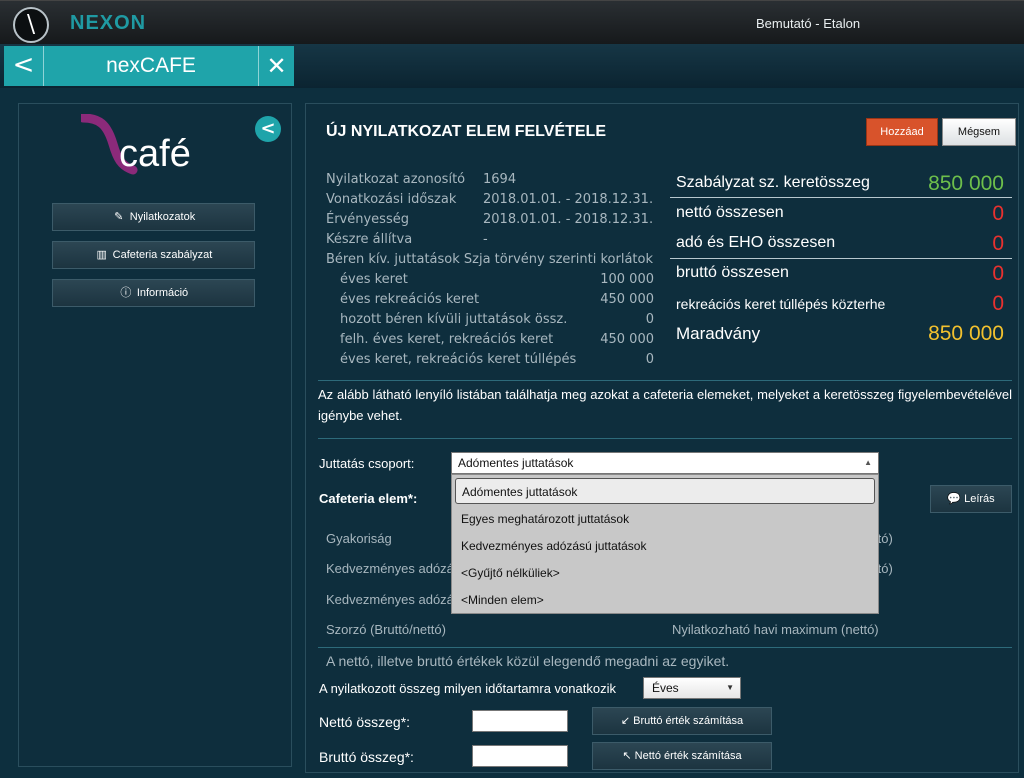  Describe the element at coordinates (627, 279) in the screenshot. I see `limit-value: 100 000` at that location.